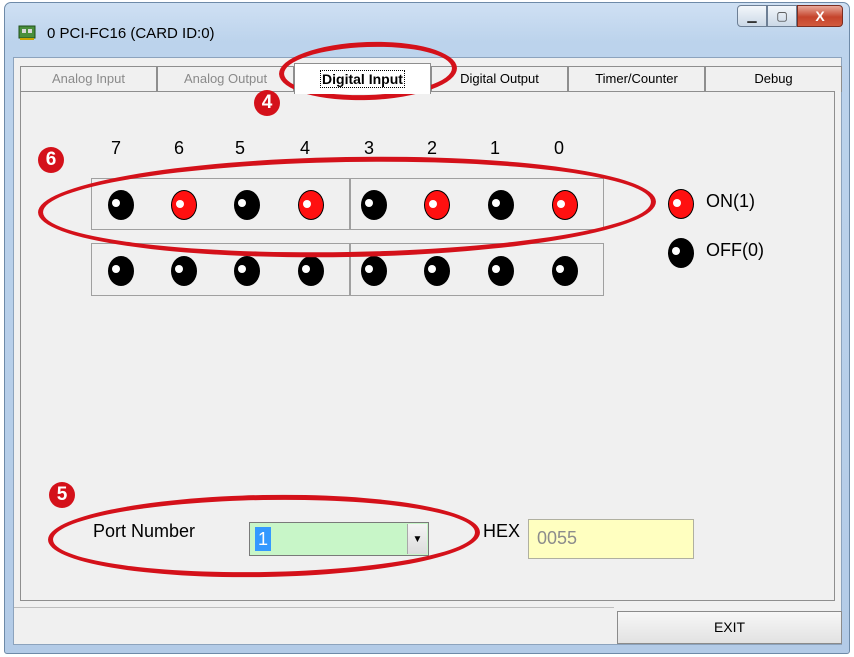 This screenshot has width=854, height=657. I want to click on annotation-badge-5: 5, so click(62, 495).